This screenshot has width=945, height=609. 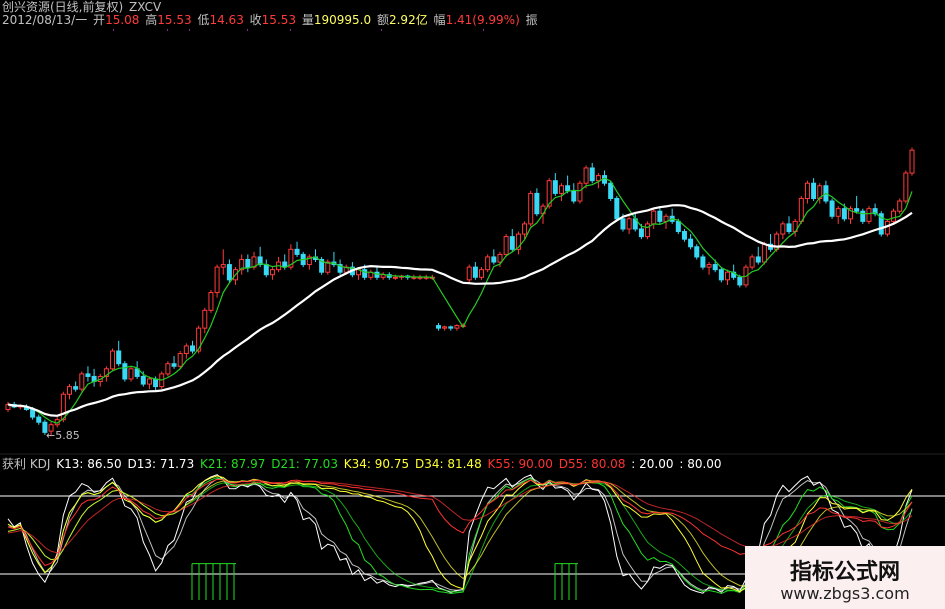 What do you see at coordinates (376, 464) in the screenshot?
I see `kdj-k34: K34: 90.75` at bounding box center [376, 464].